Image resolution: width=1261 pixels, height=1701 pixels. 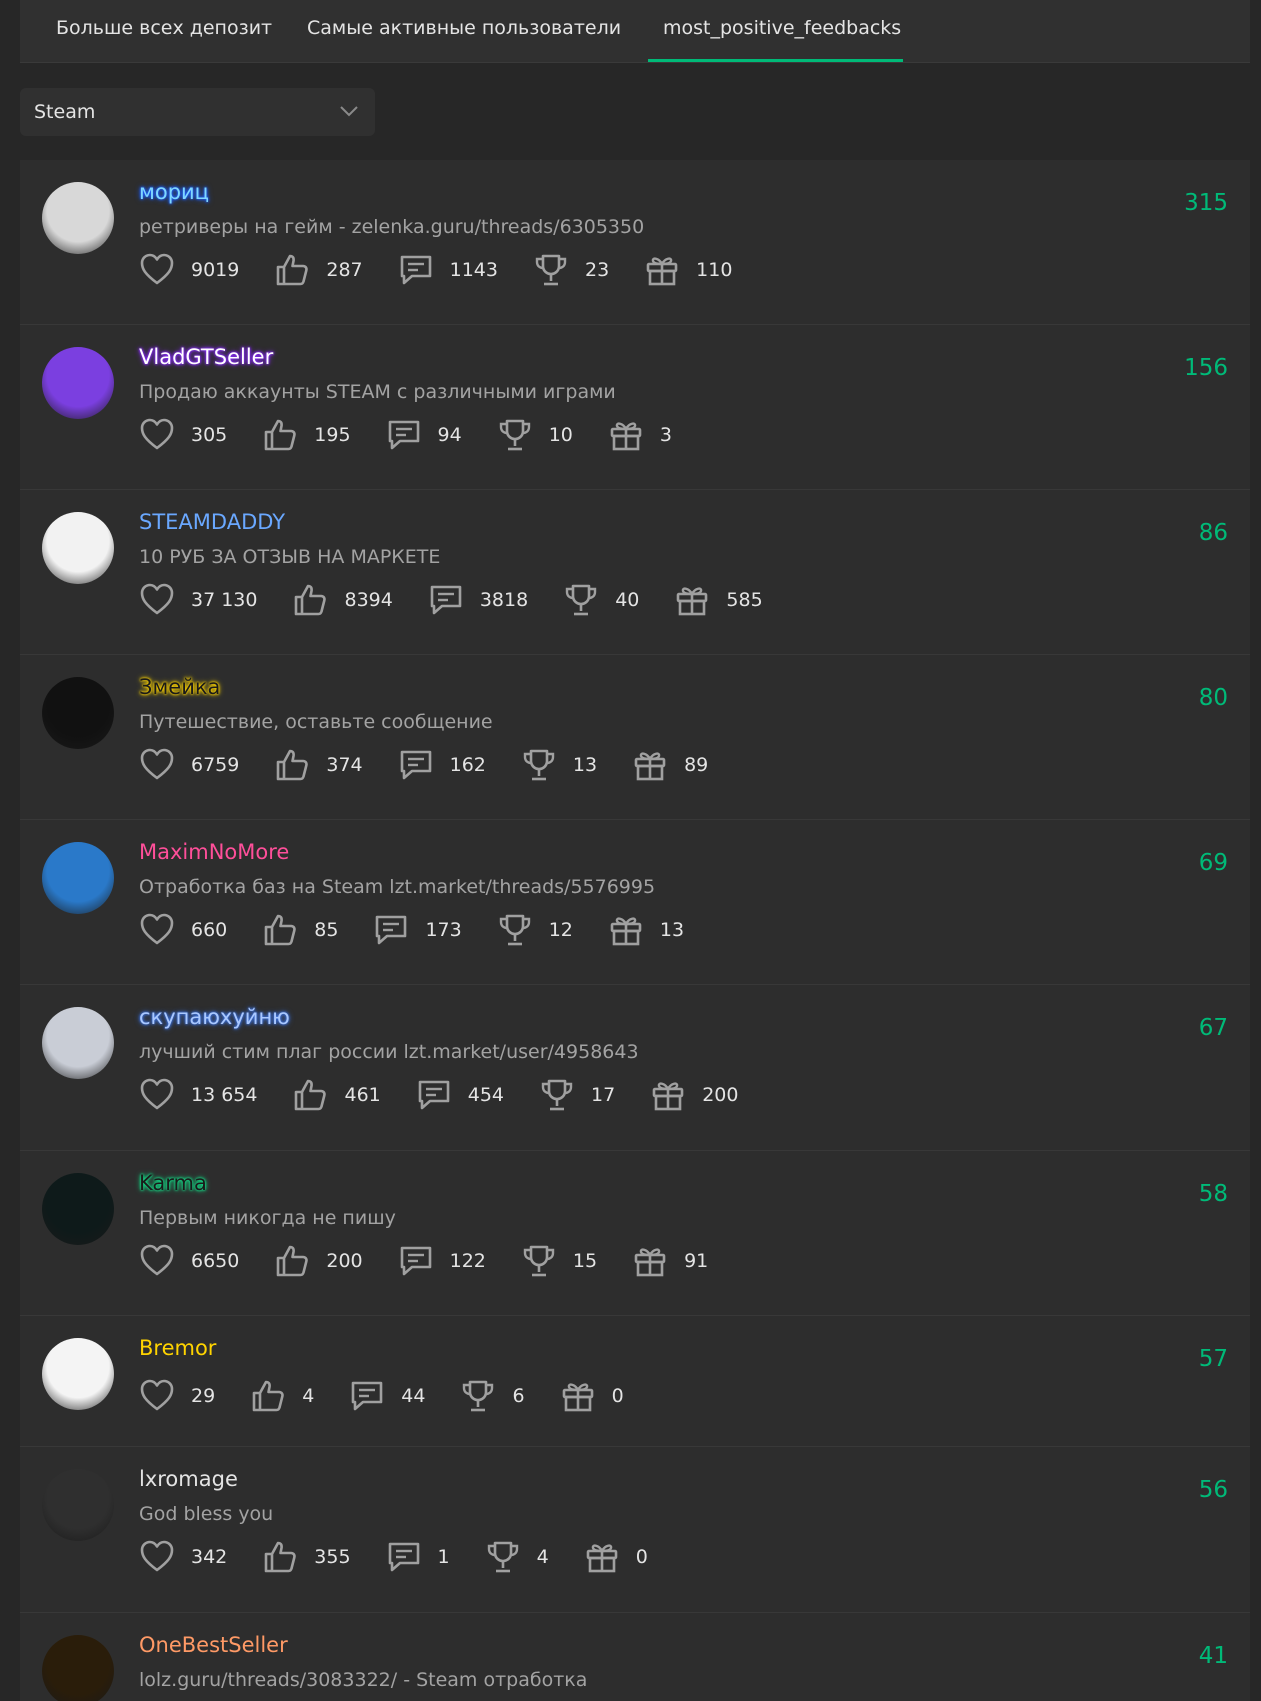 What do you see at coordinates (775, 31) in the screenshot?
I see `tab-most-positive-feedbacks: most_positive_feedbacks` at bounding box center [775, 31].